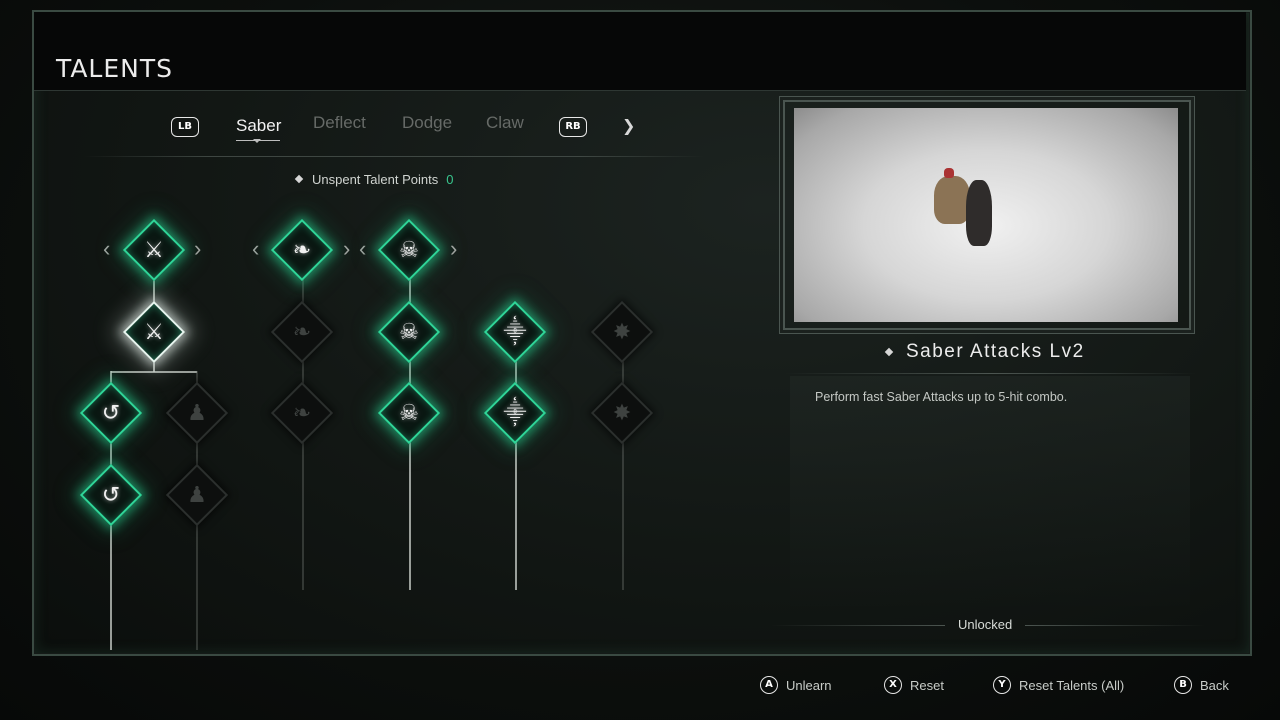 Image resolution: width=1280 pixels, height=720 pixels. What do you see at coordinates (1072, 685) in the screenshot?
I see `reset-all-label: Reset Talents (All)` at bounding box center [1072, 685].